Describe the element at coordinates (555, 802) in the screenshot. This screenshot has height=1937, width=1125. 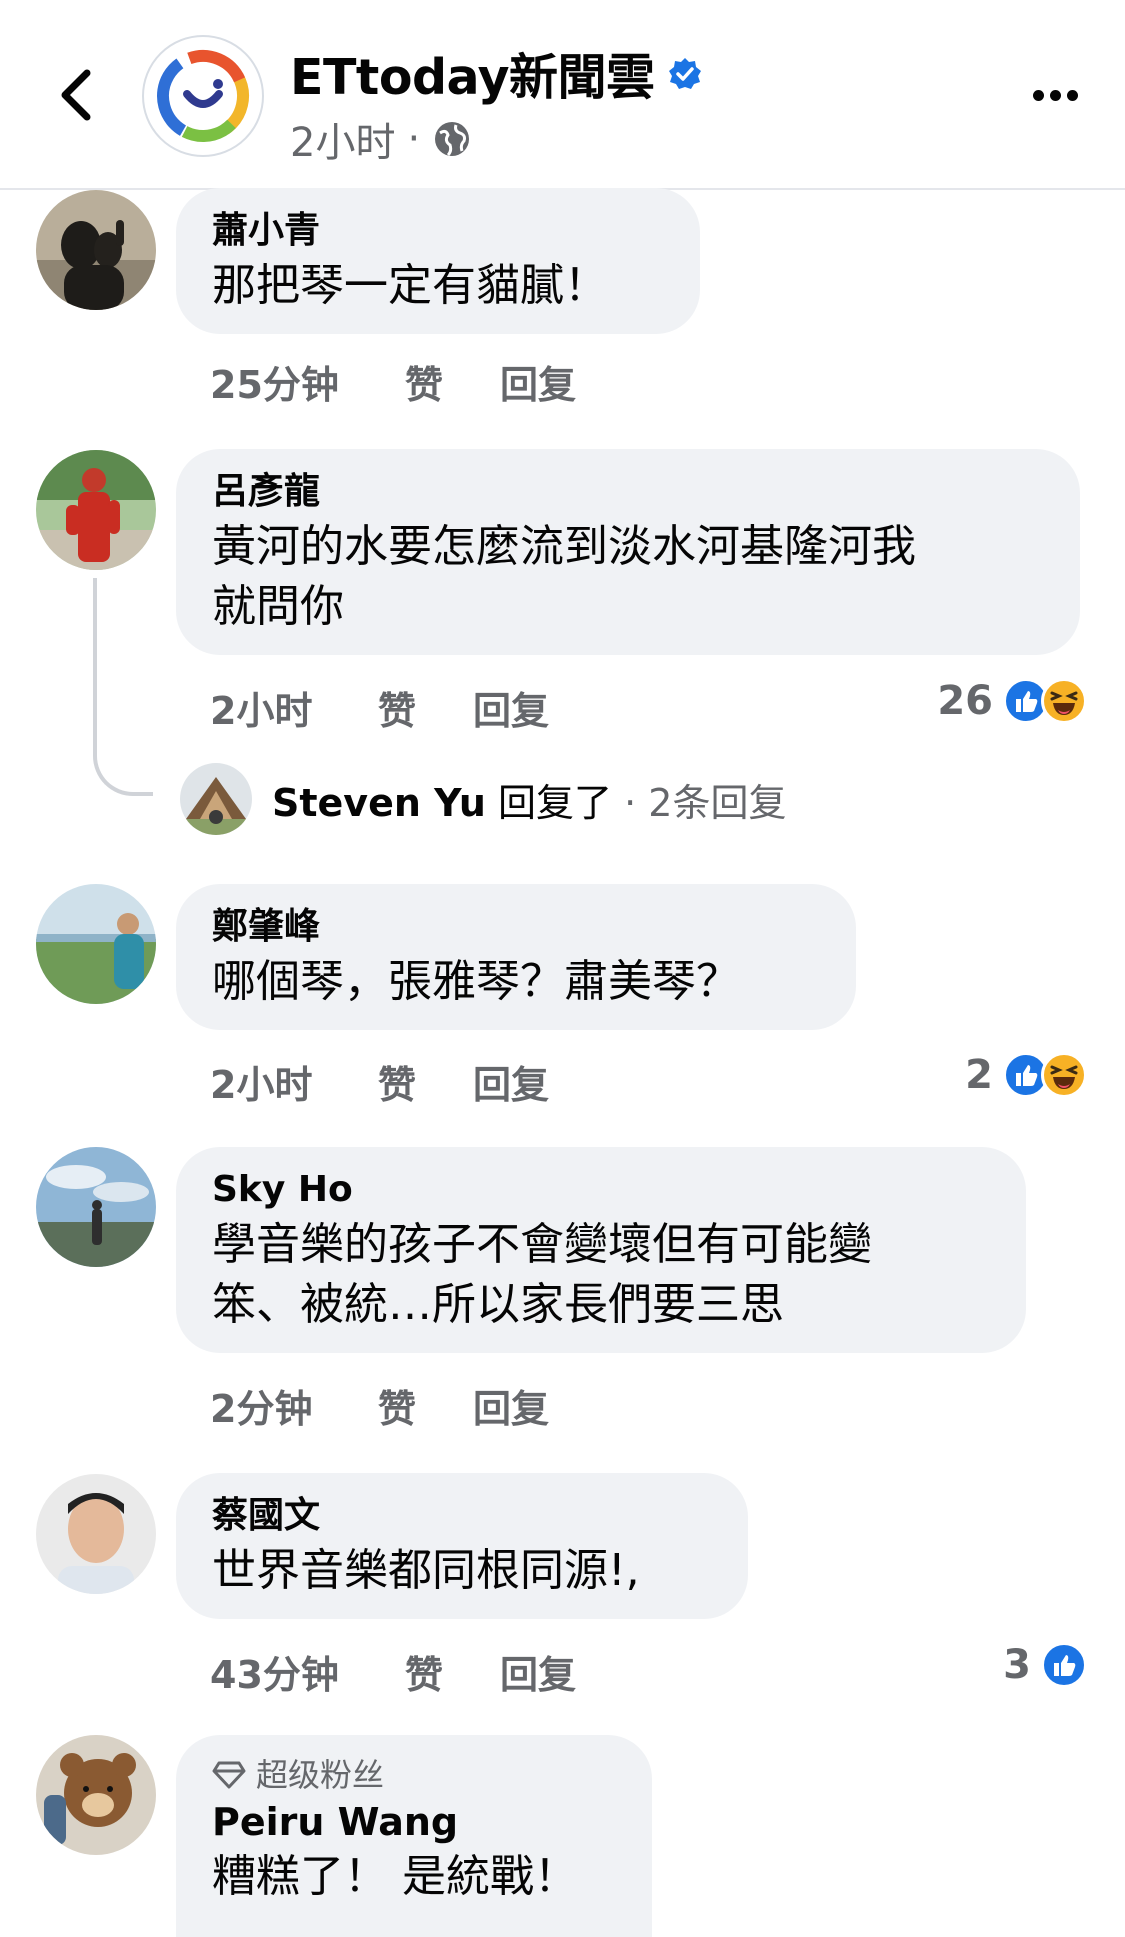
I see `reply-action: 回复了` at that location.